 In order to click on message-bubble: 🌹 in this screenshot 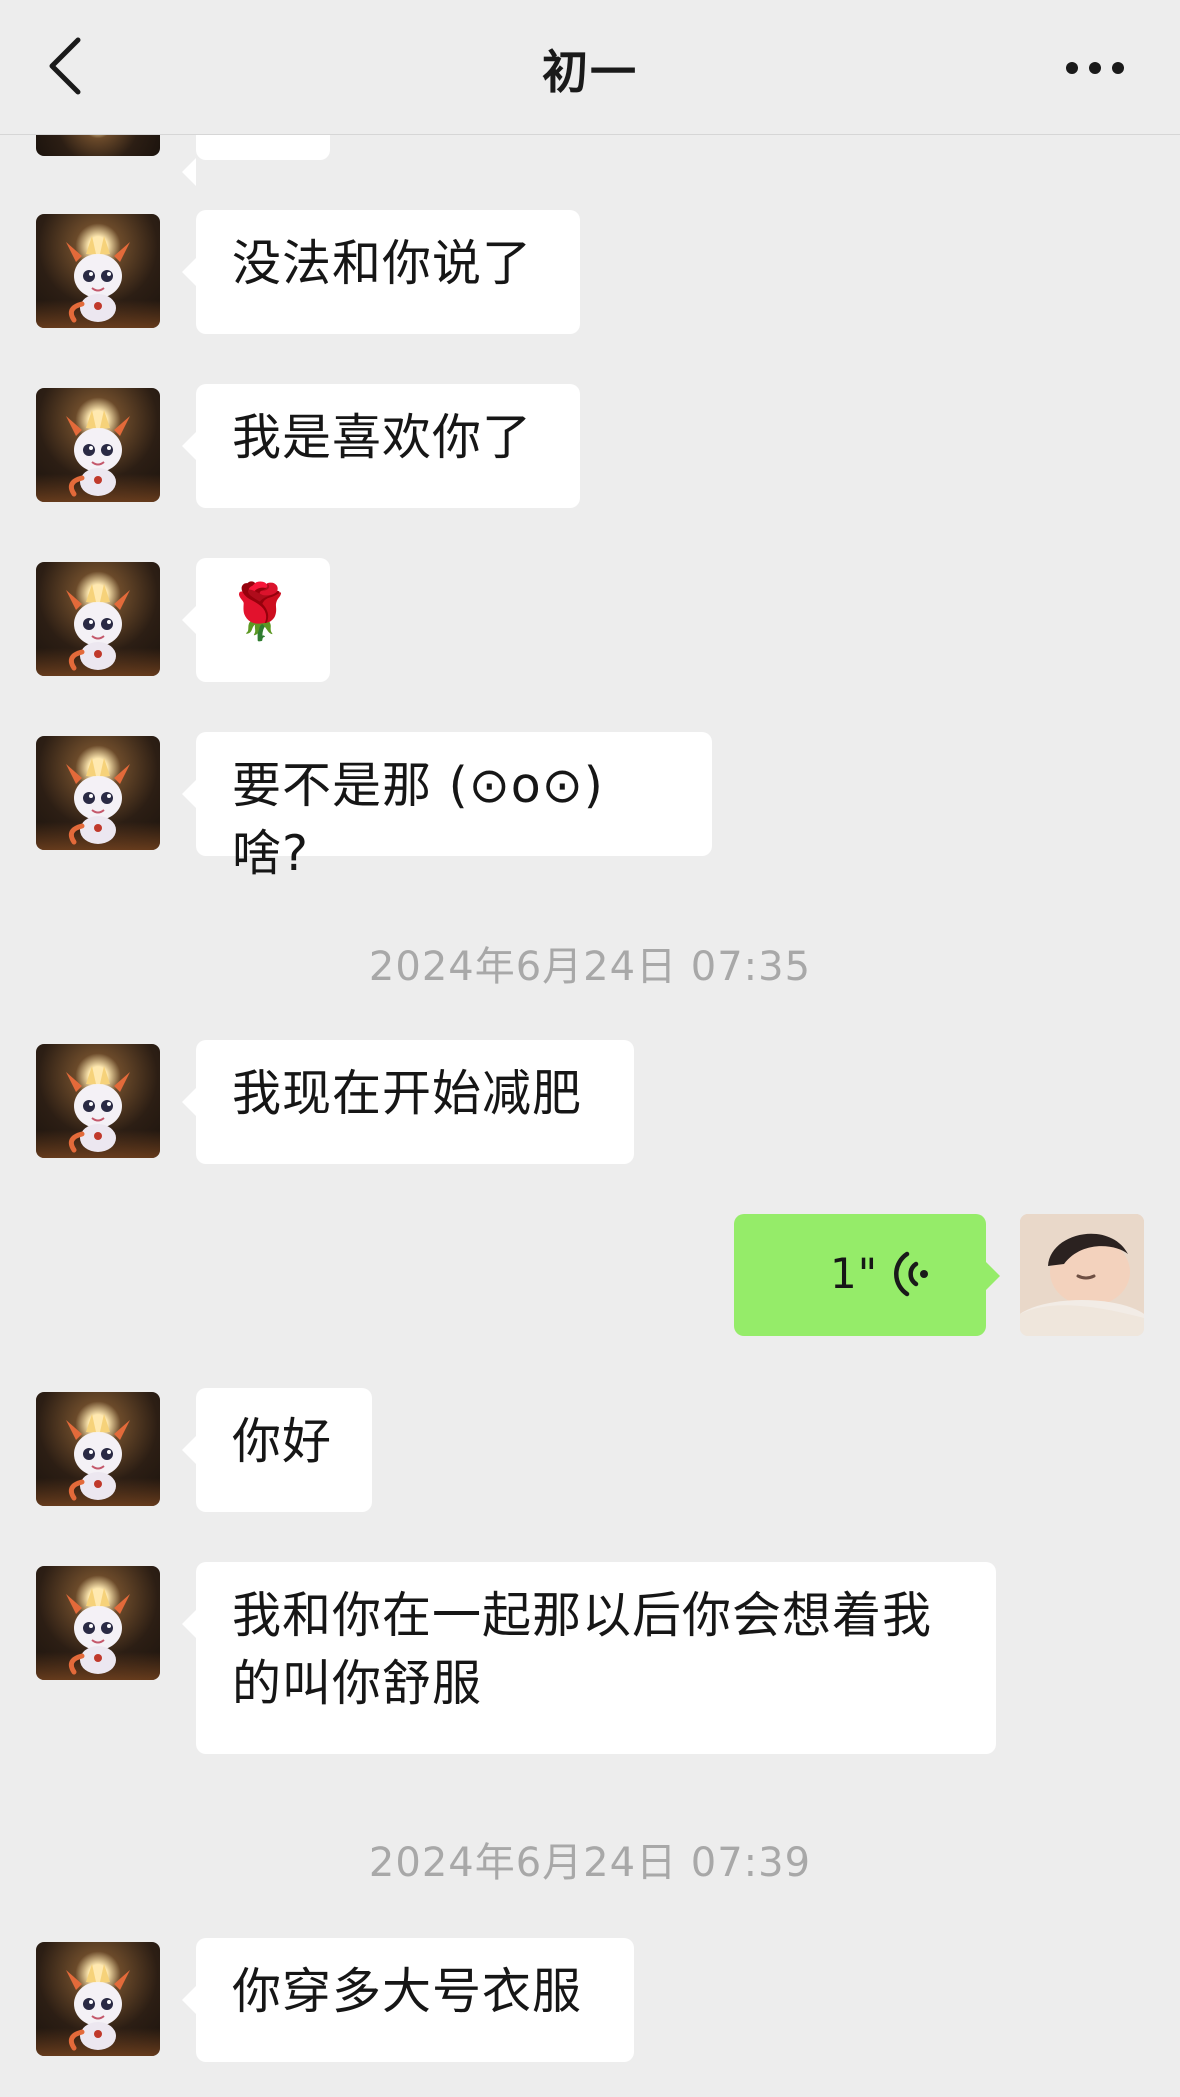, I will do `click(256, 620)`.